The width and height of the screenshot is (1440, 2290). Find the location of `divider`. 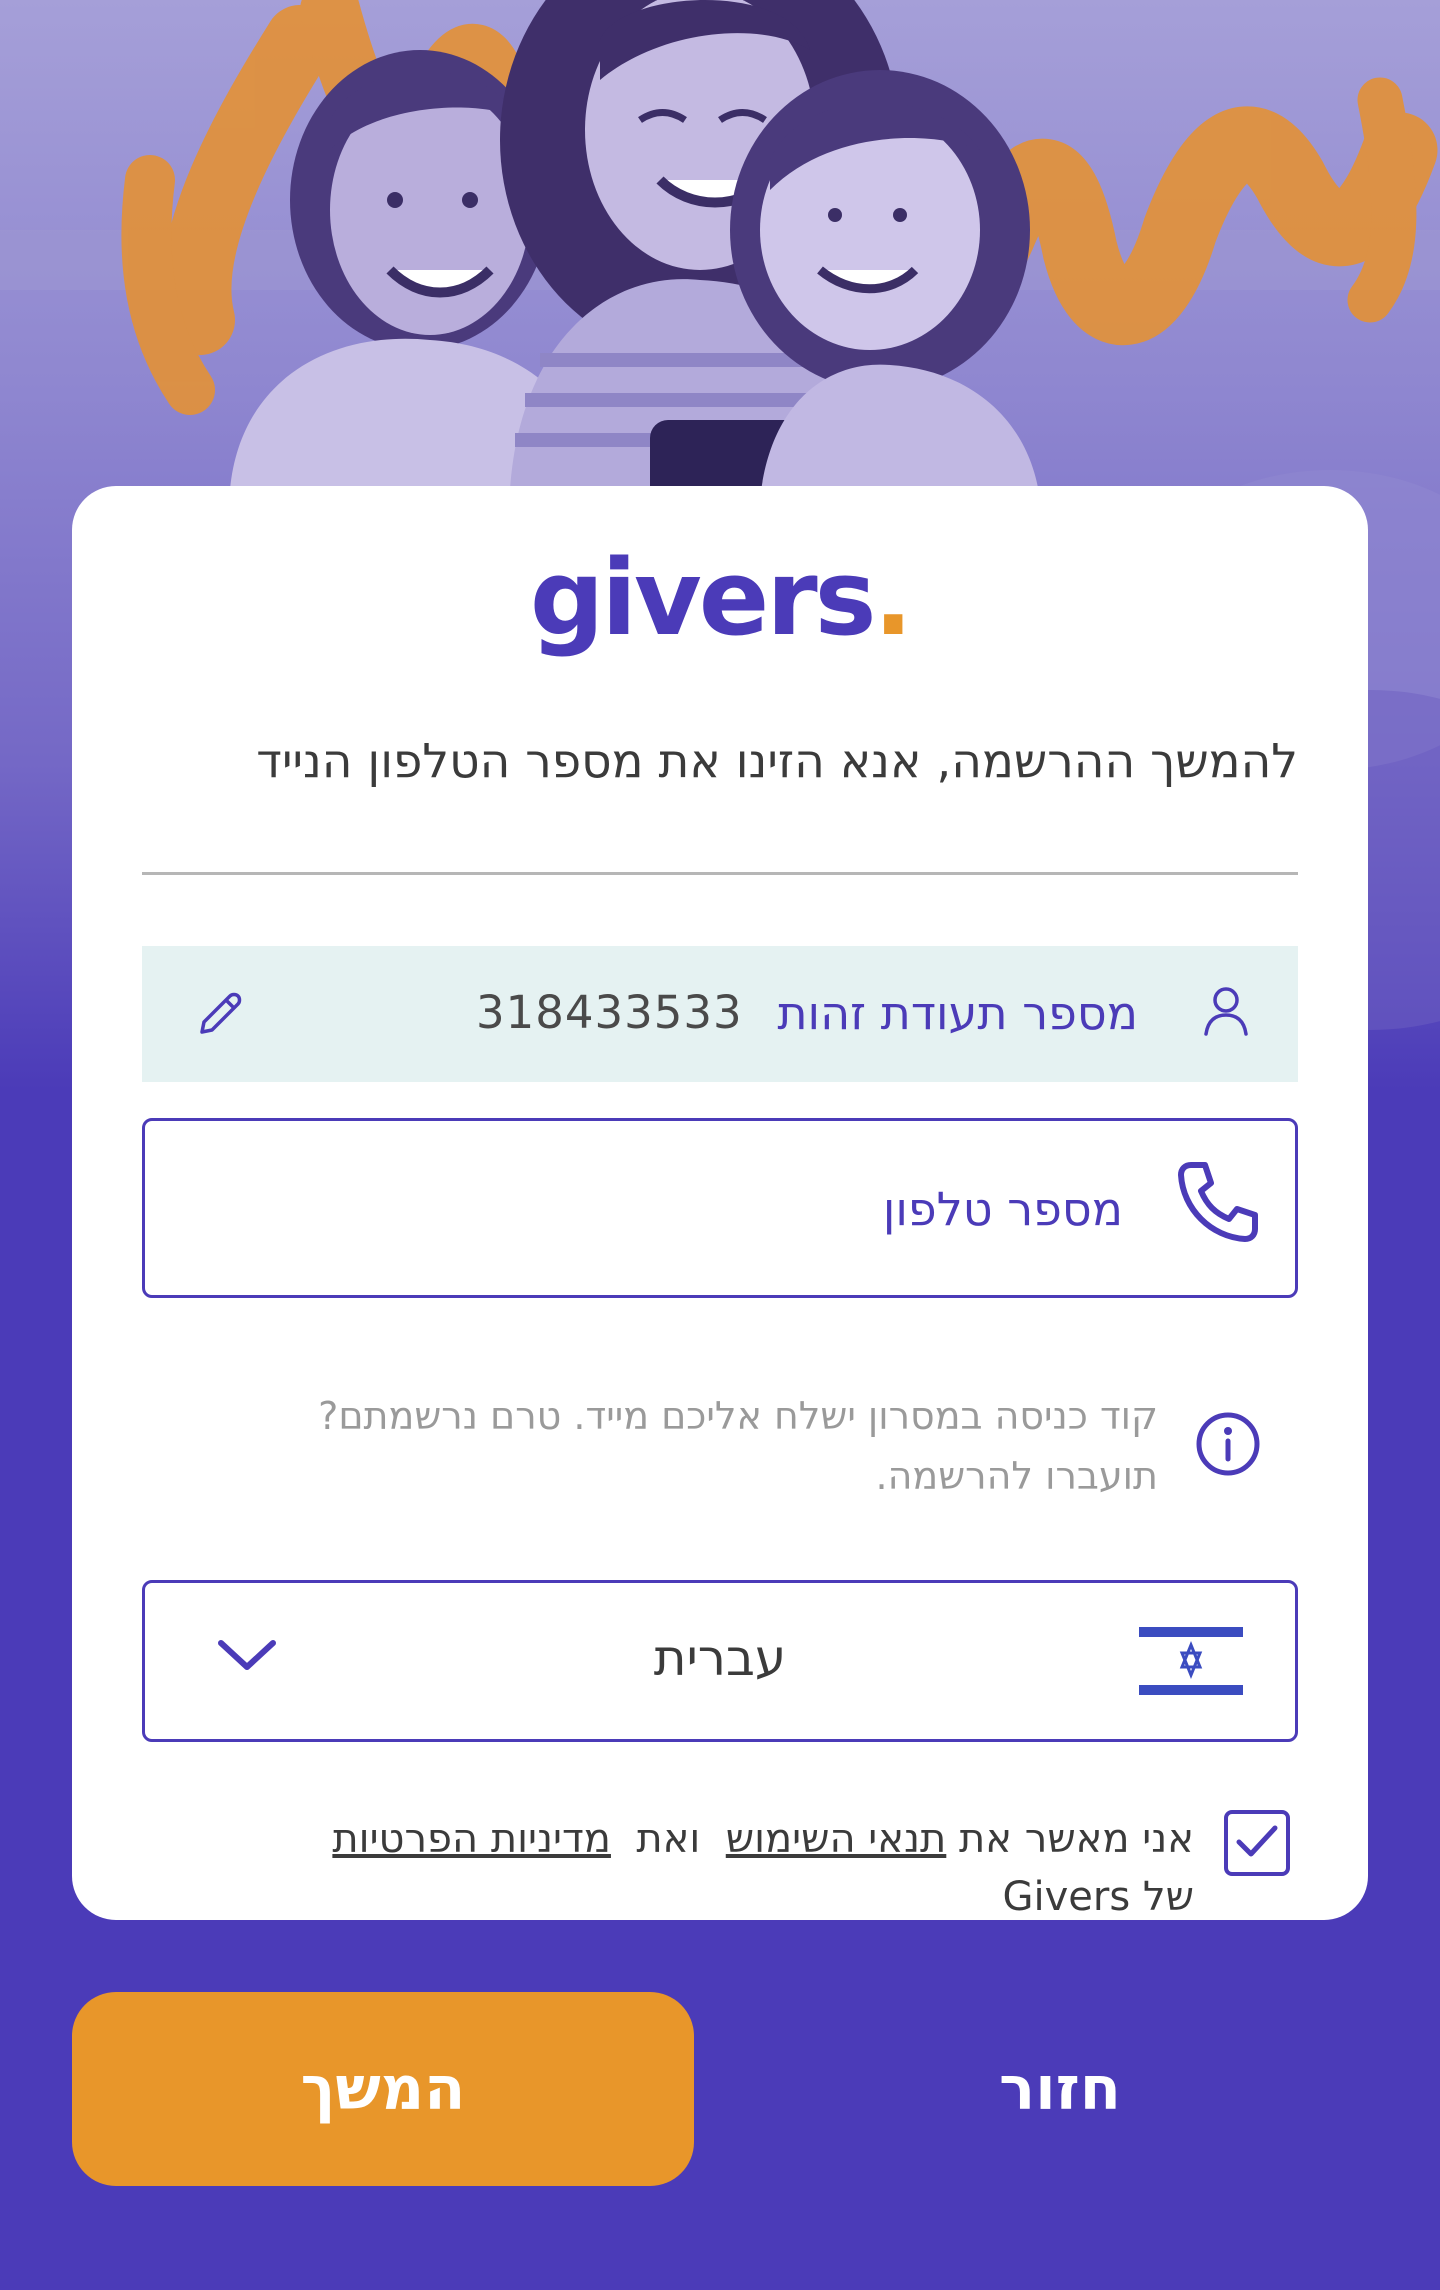

divider is located at coordinates (720, 873).